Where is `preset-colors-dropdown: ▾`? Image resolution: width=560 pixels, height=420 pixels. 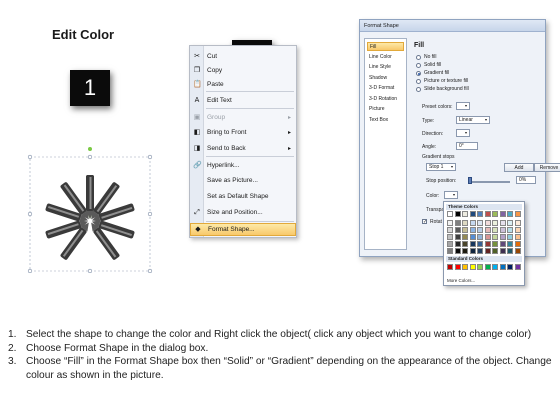
preset-colors-dropdown: ▾ is located at coordinates (463, 106).